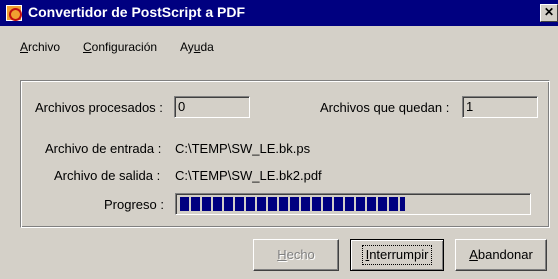 The width and height of the screenshot is (558, 279). What do you see at coordinates (120, 47) in the screenshot?
I see `menu-configuracion: Configuración` at bounding box center [120, 47].